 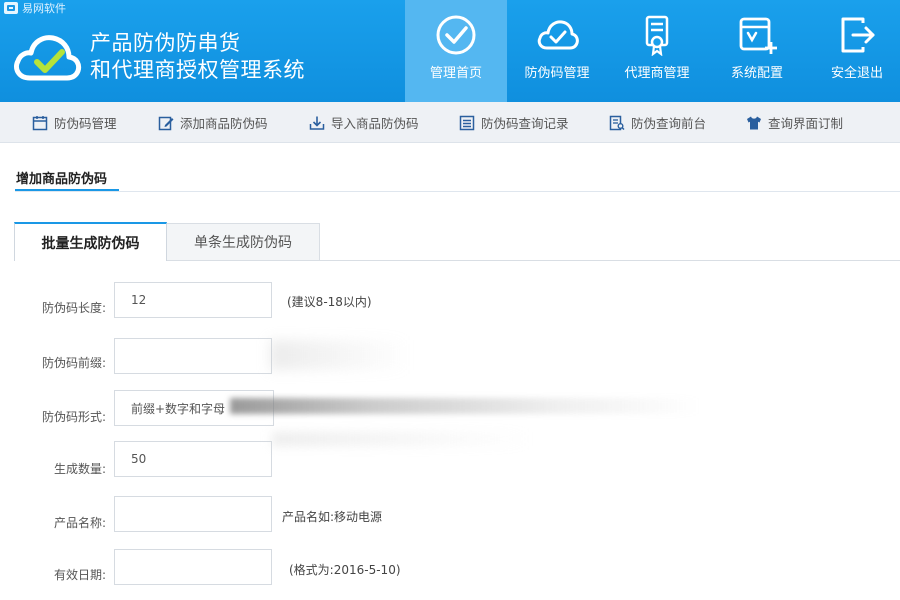 I want to click on import-icon, so click(x=317, y=123).